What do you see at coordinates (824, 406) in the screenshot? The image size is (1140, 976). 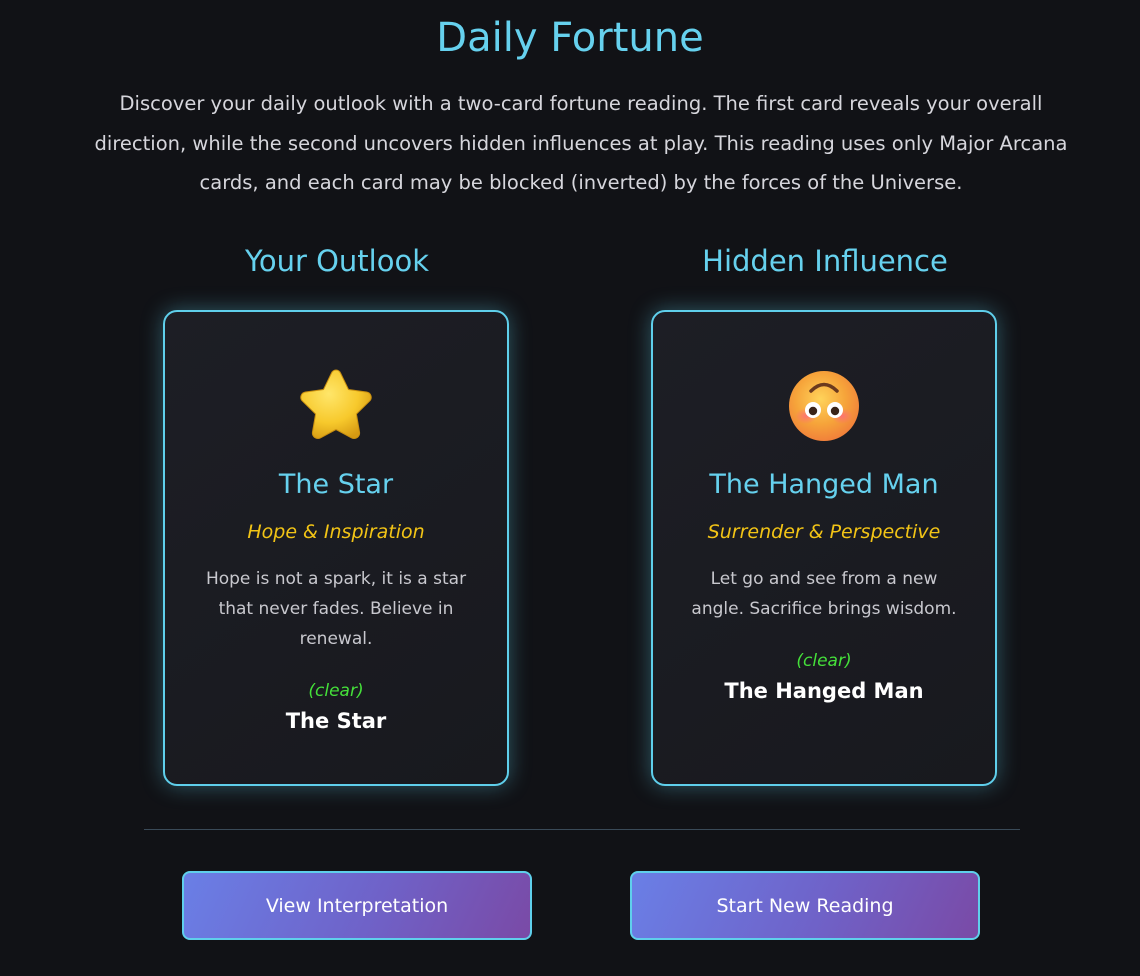 I see `upside-down-face-emoji-icon` at bounding box center [824, 406].